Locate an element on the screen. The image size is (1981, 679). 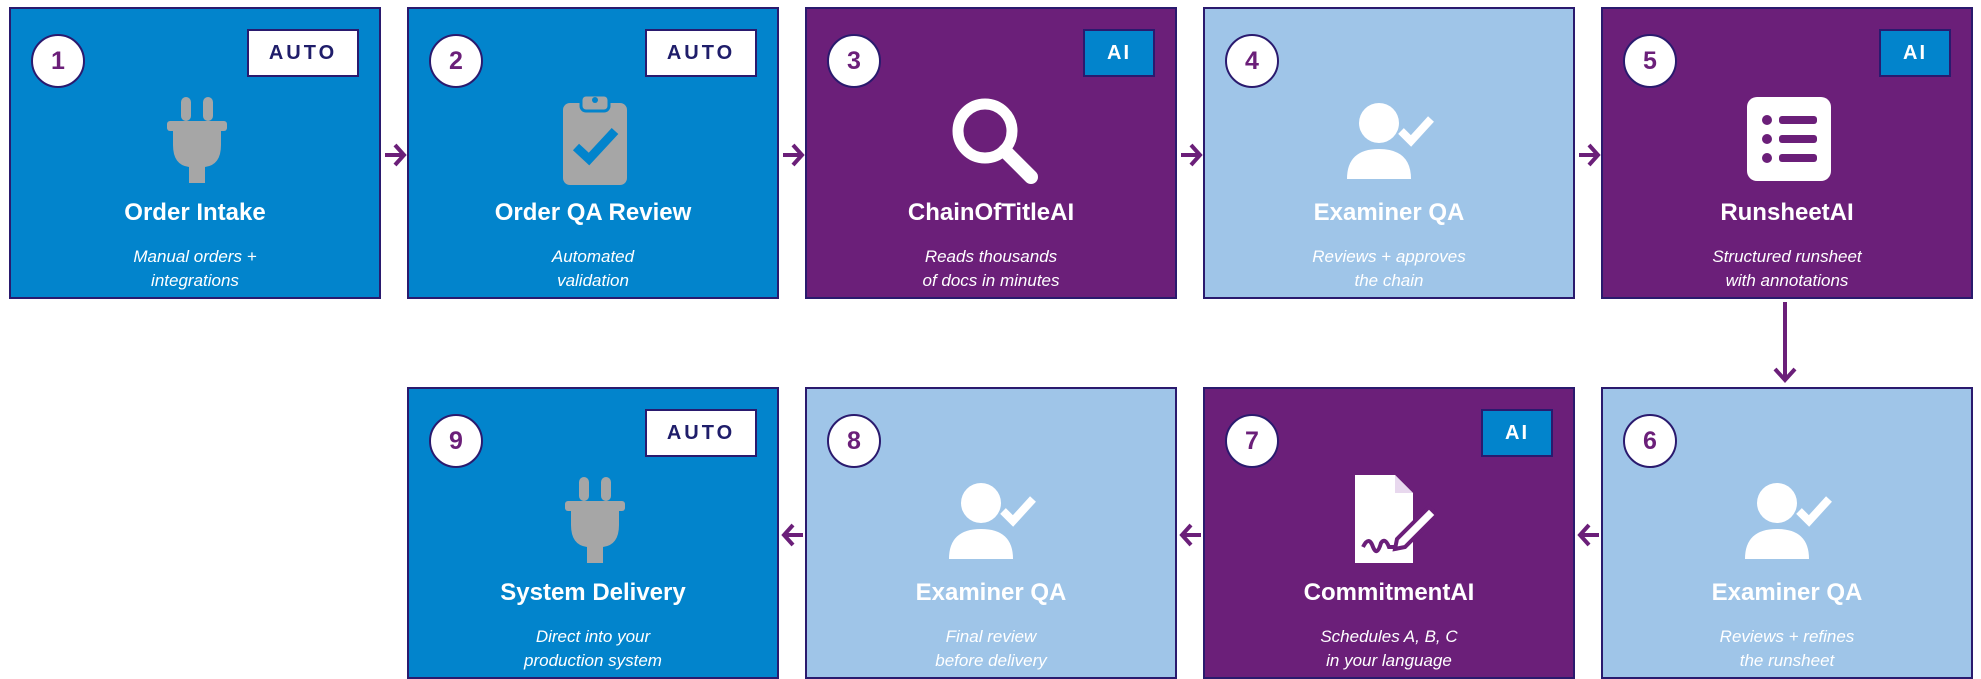
step-title: System Delivery is located at coordinates (593, 592).